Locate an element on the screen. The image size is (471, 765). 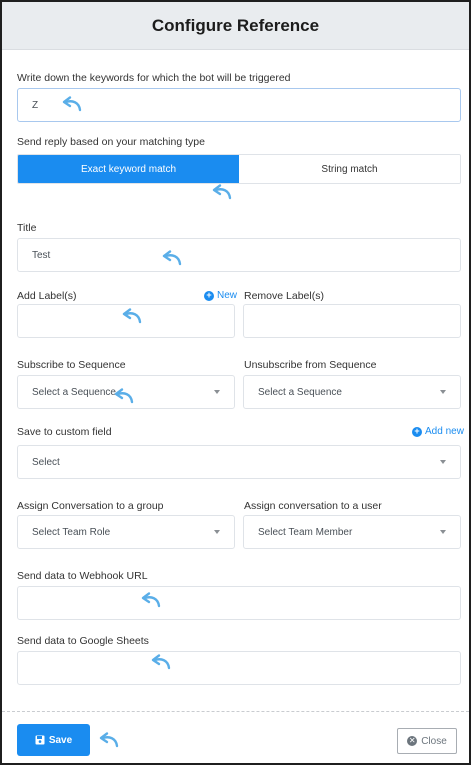
title-label: Title is located at coordinates (27, 228).